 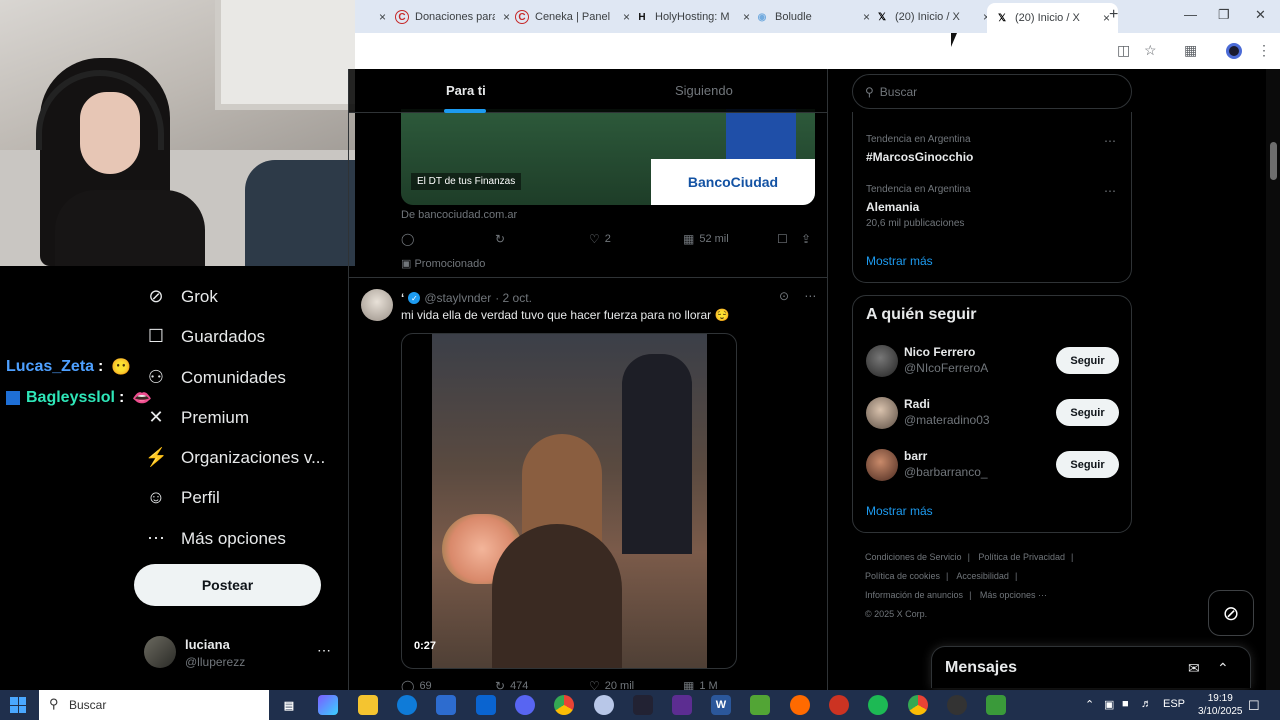 What do you see at coordinates (812, 17) in the screenshot?
I see `tab-boludle: ◉ Boludle ×` at bounding box center [812, 17].